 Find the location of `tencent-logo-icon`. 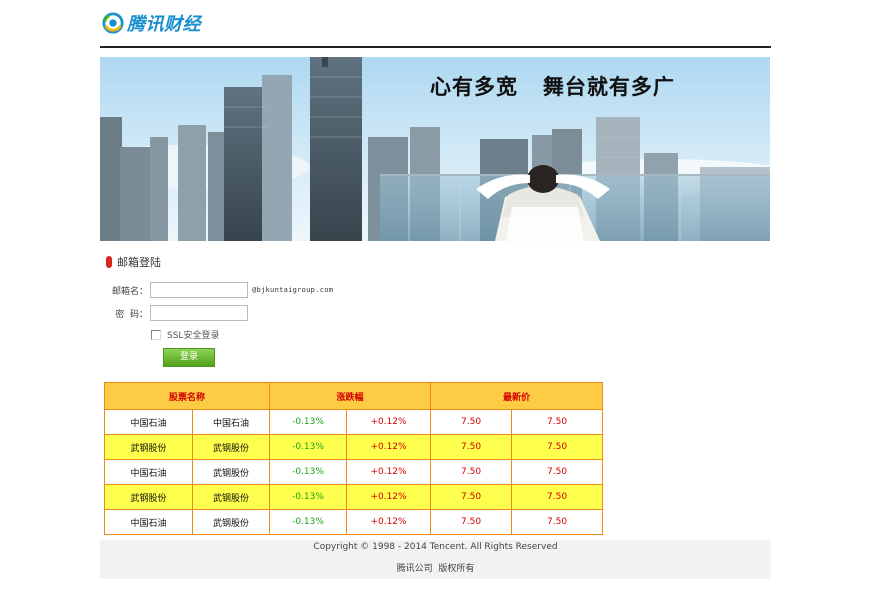

tencent-logo-icon is located at coordinates (113, 23).